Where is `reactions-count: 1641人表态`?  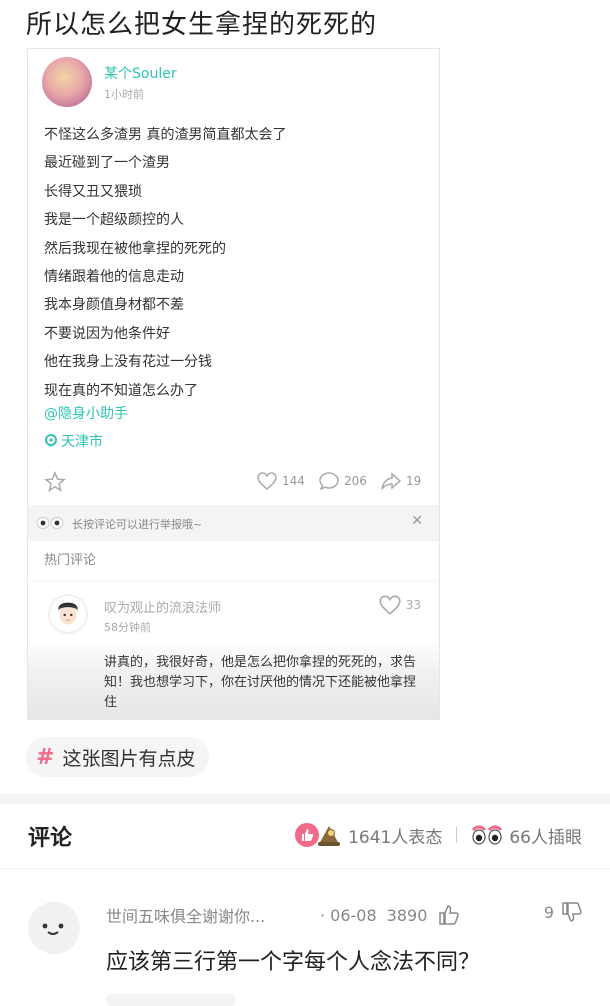
reactions-count: 1641人表态 is located at coordinates (395, 837).